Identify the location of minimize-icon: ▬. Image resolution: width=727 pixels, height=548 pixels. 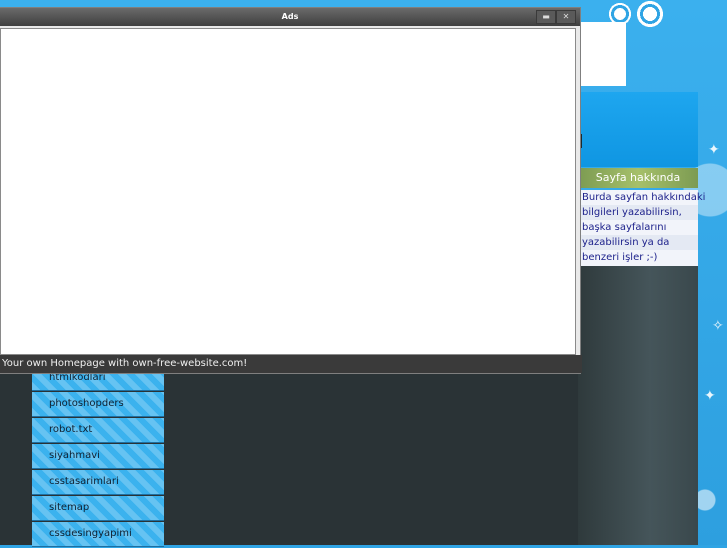
(546, 17).